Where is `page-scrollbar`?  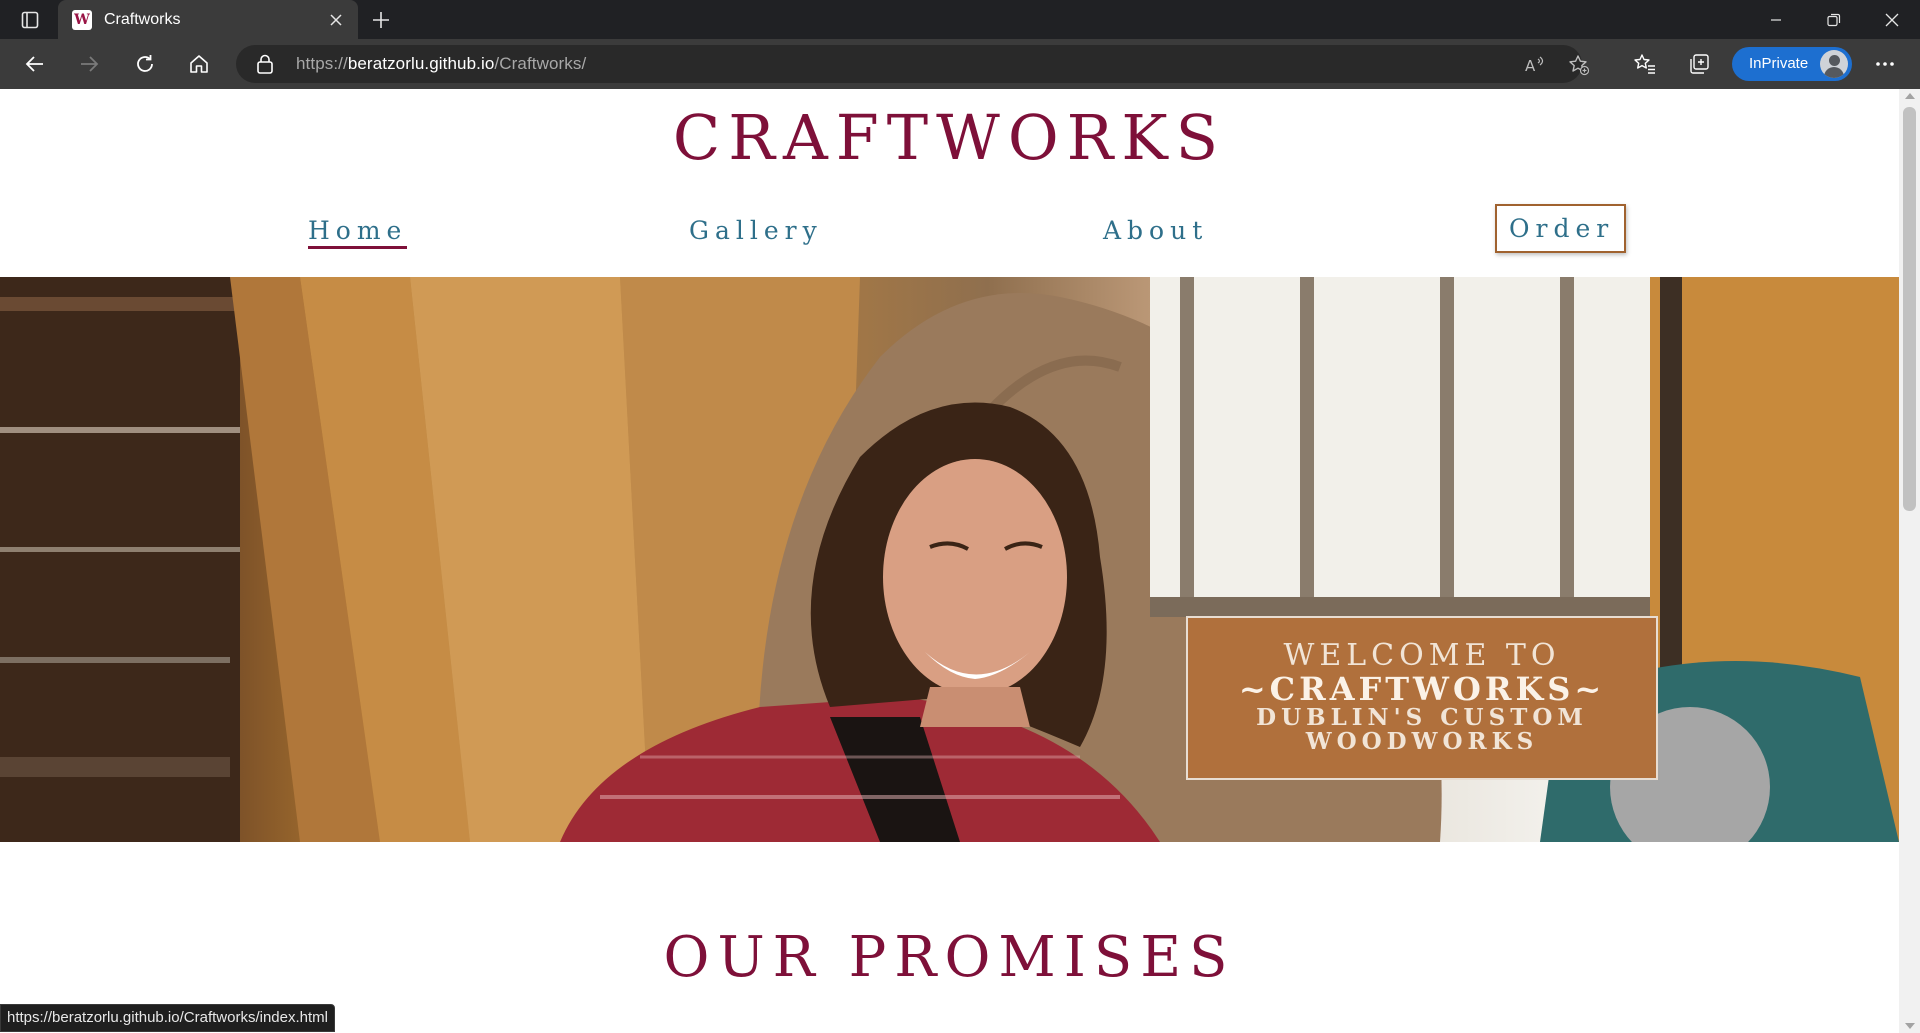 page-scrollbar is located at coordinates (1909, 561).